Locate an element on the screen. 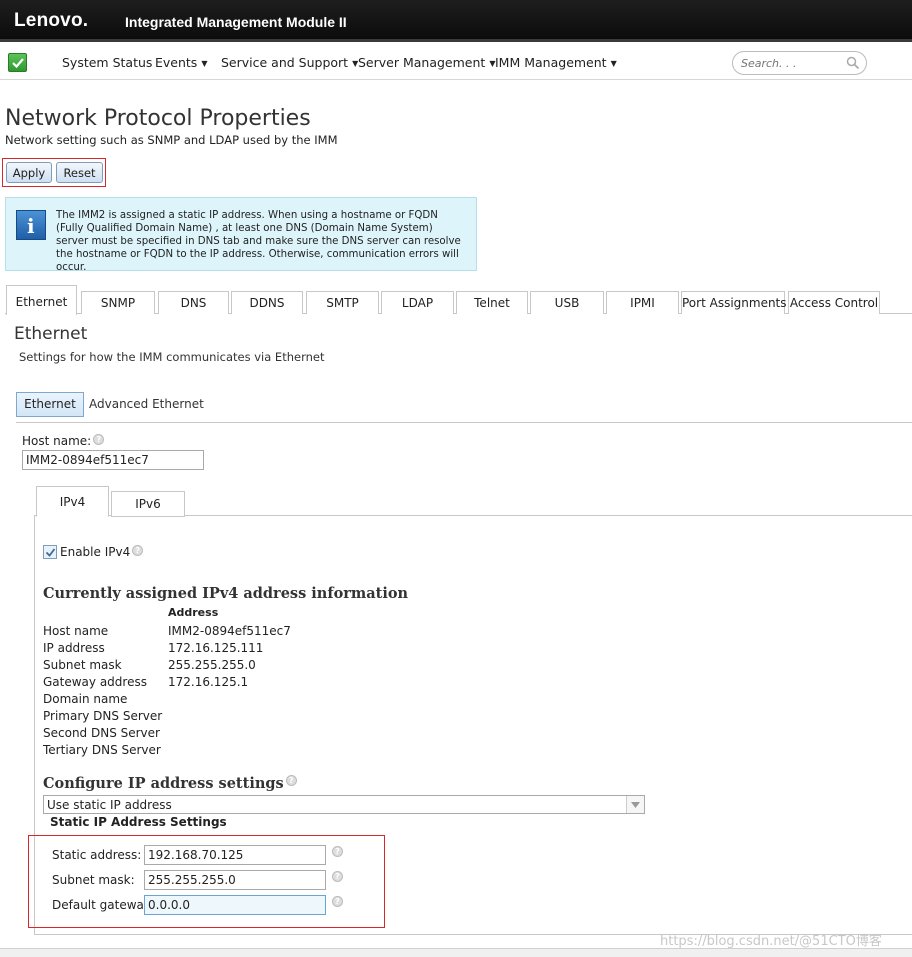 The width and height of the screenshot is (912, 957). info-icon: i is located at coordinates (31, 225).